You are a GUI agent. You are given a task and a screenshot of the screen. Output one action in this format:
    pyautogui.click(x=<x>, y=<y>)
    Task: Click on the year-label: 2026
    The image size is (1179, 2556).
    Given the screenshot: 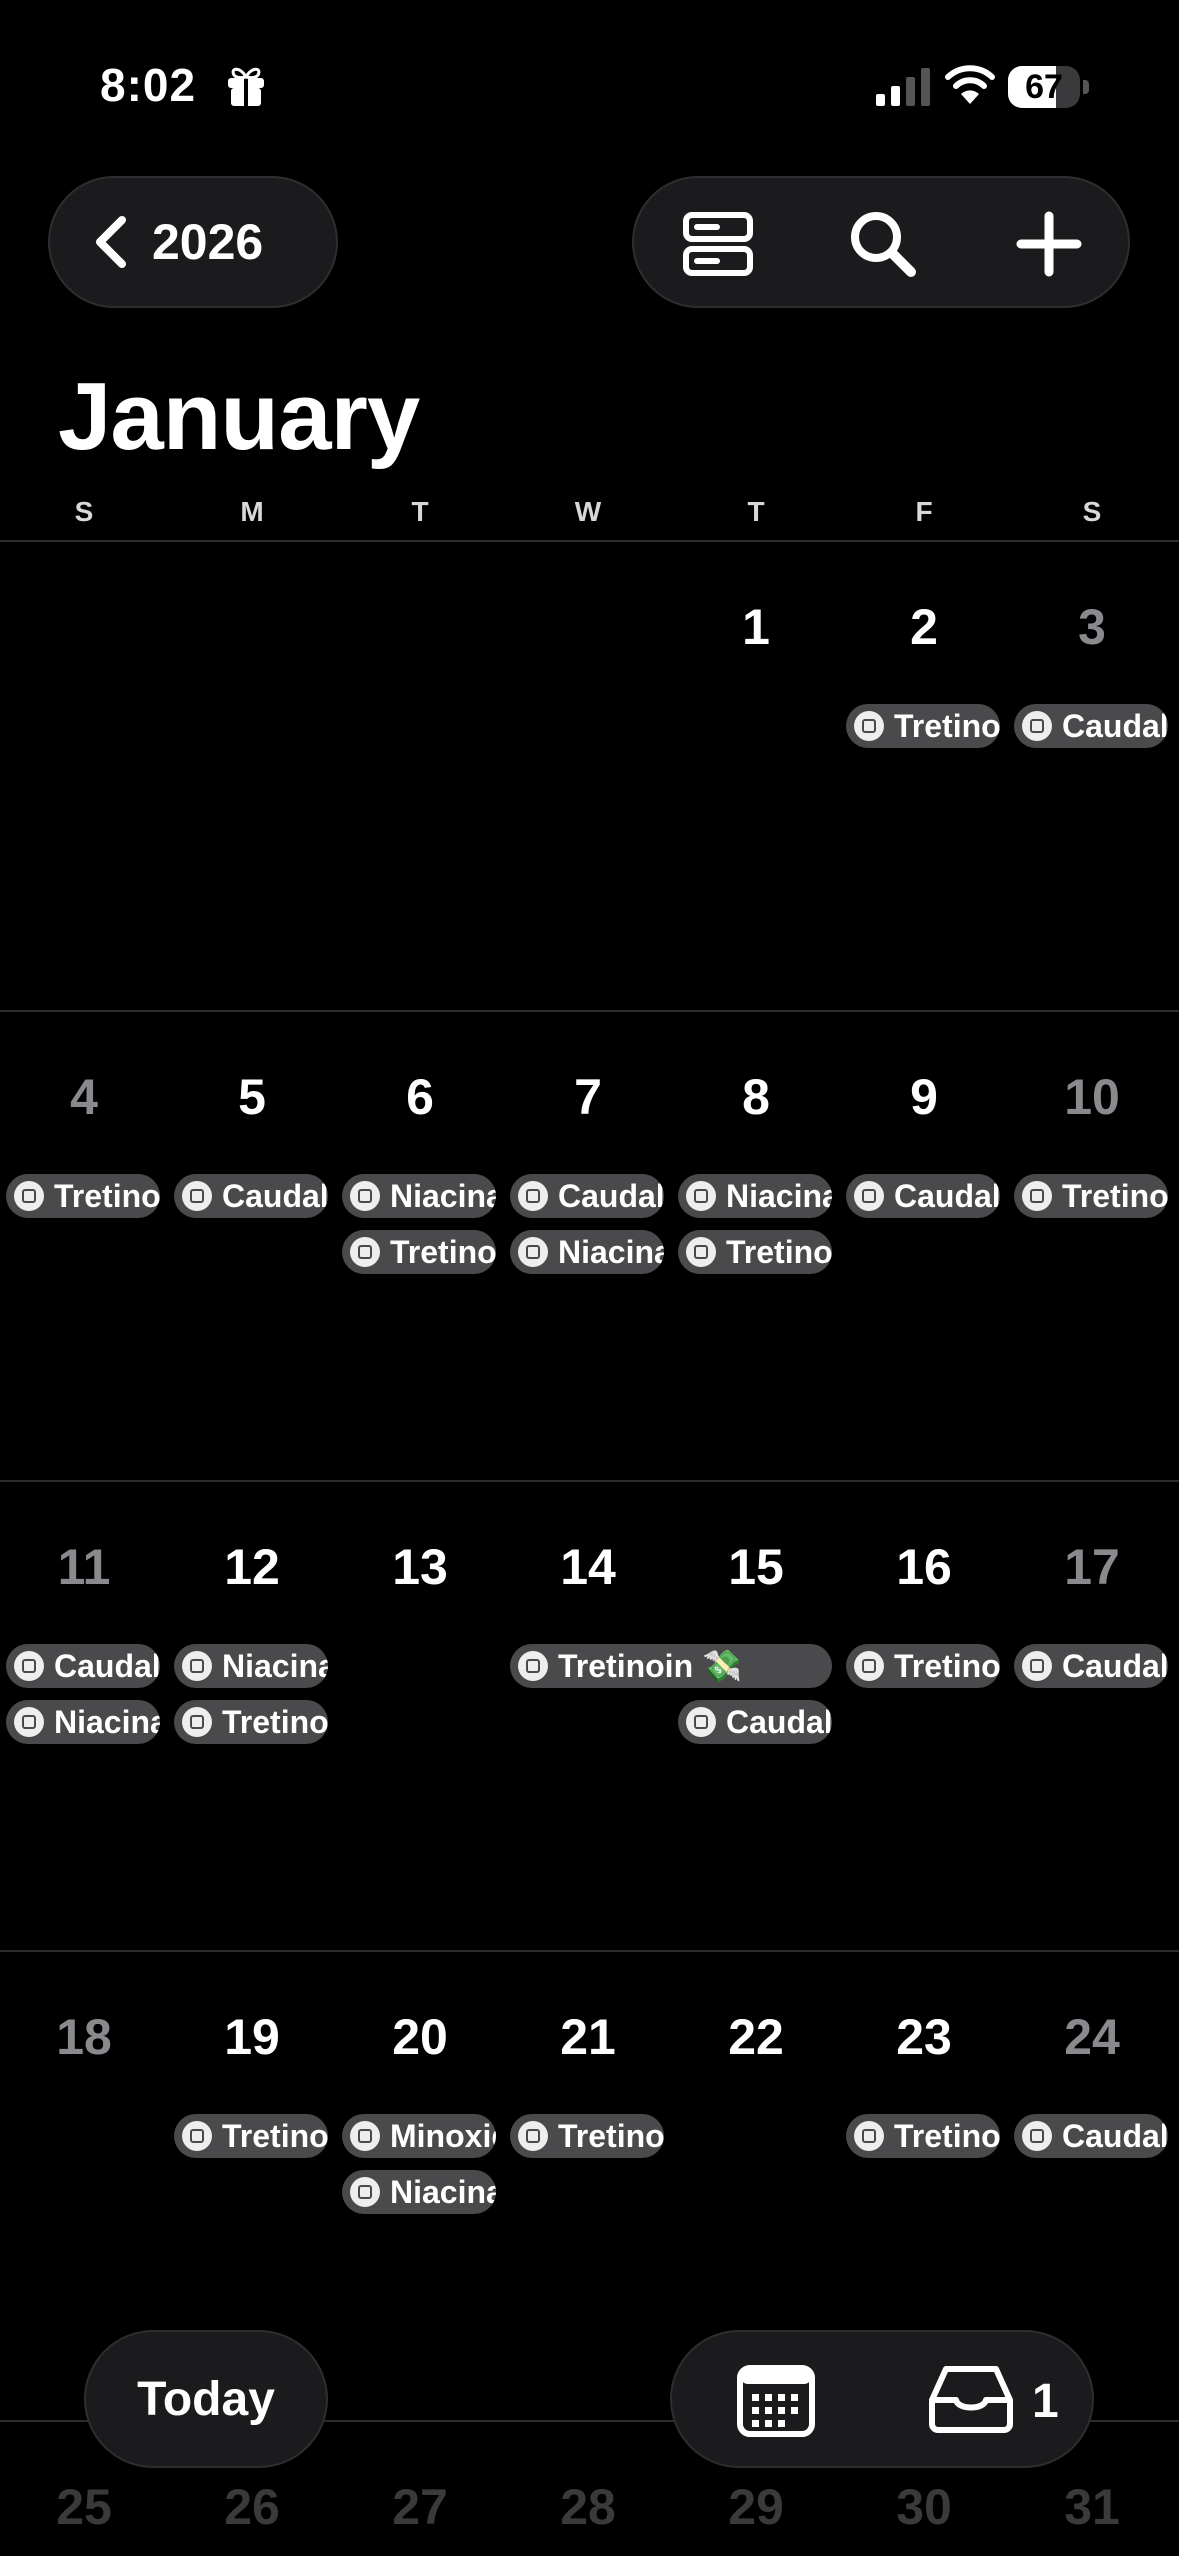 What is the action you would take?
    pyautogui.click(x=208, y=242)
    